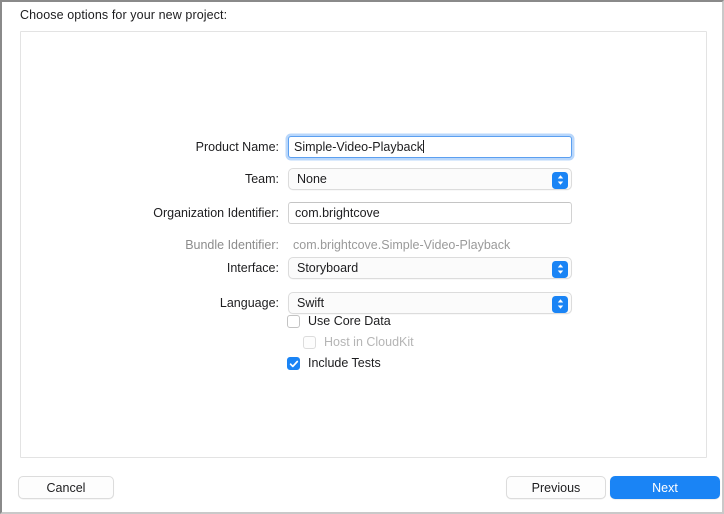  What do you see at coordinates (249, 303) in the screenshot?
I see `language-label: Language:` at bounding box center [249, 303].